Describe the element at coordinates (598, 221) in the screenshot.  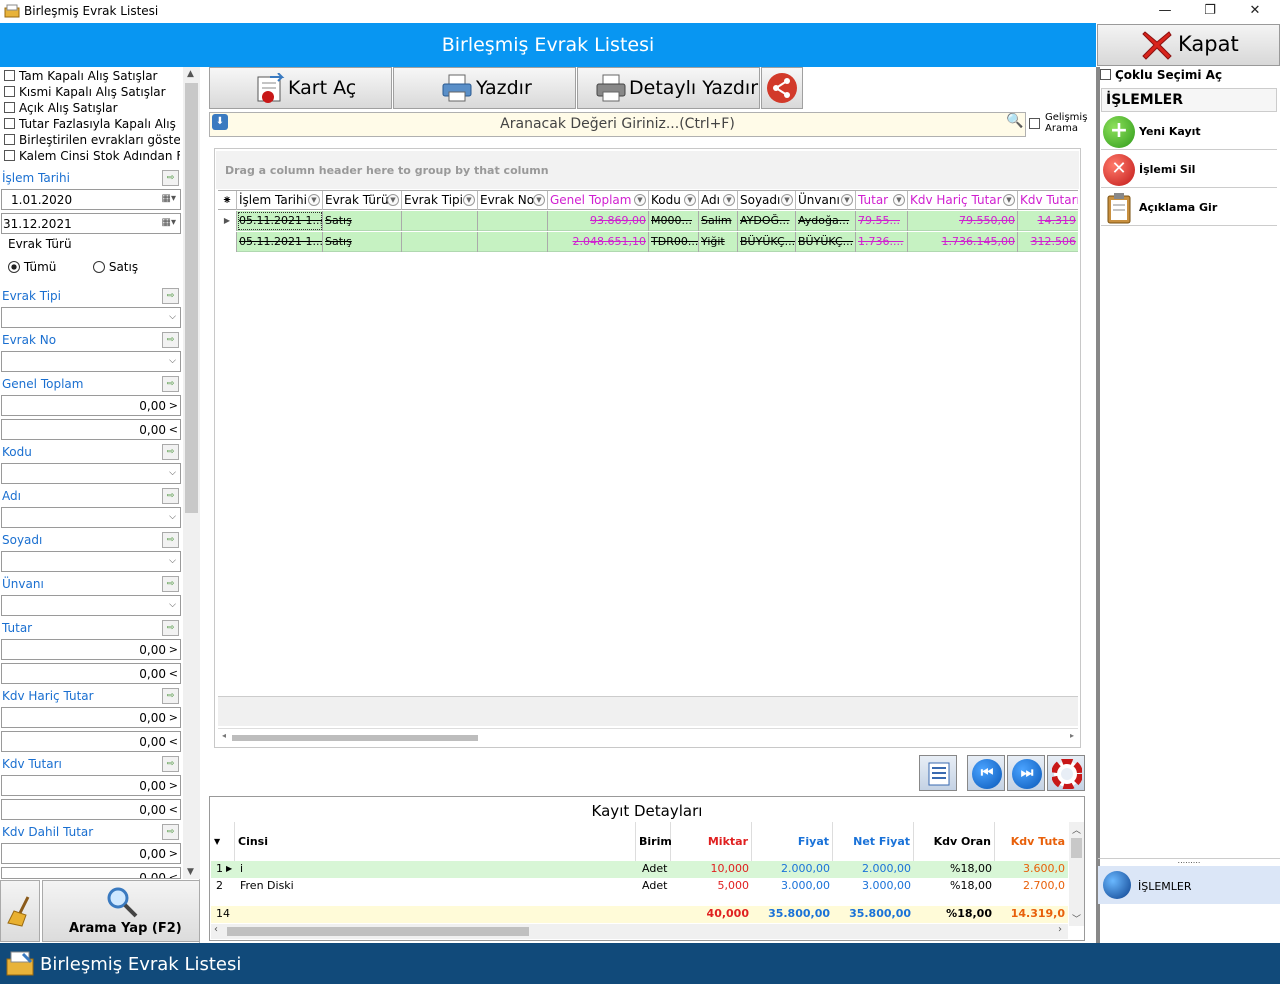
I see `cell-genel-toplam: 93.869,00` at that location.